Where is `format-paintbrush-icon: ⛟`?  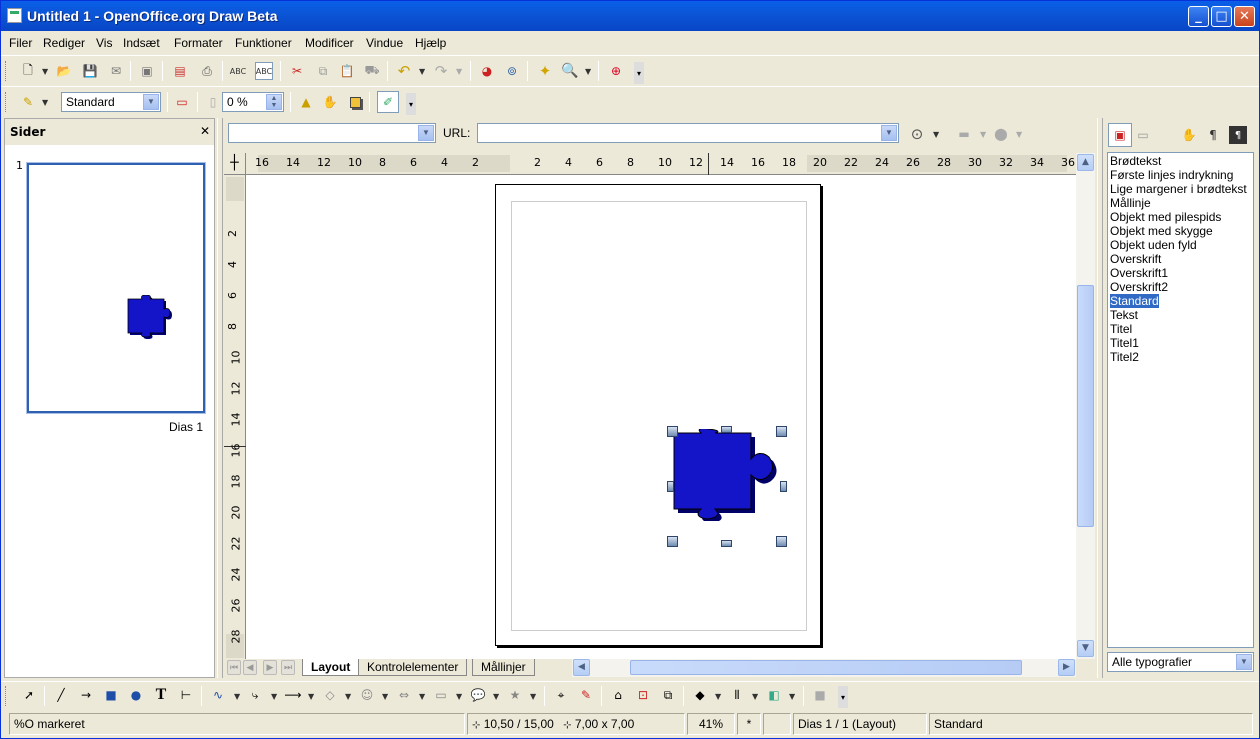
format-paintbrush-icon: ⛟ is located at coordinates (372, 71).